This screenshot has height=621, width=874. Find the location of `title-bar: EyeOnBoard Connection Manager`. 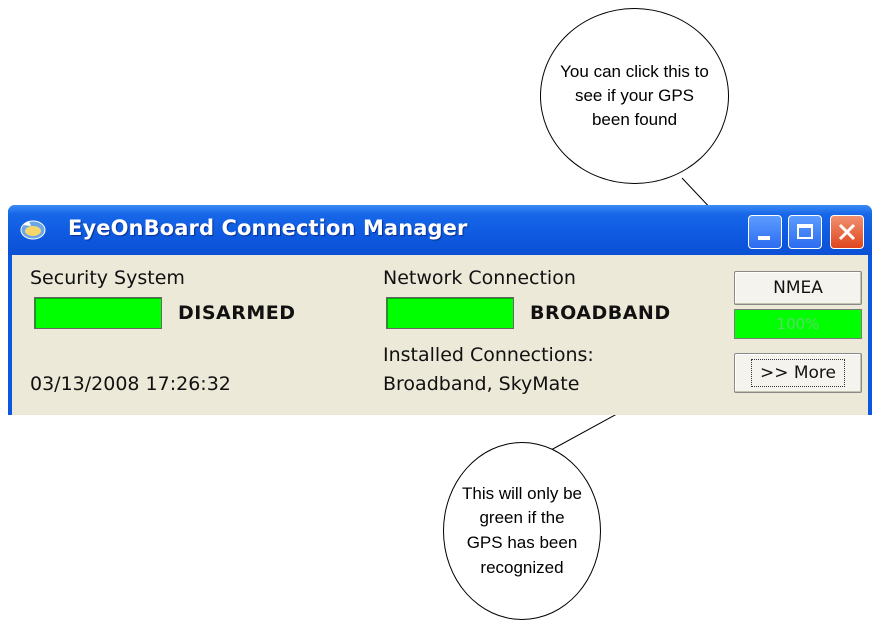

title-bar: EyeOnBoard Connection Manager is located at coordinates (440, 230).